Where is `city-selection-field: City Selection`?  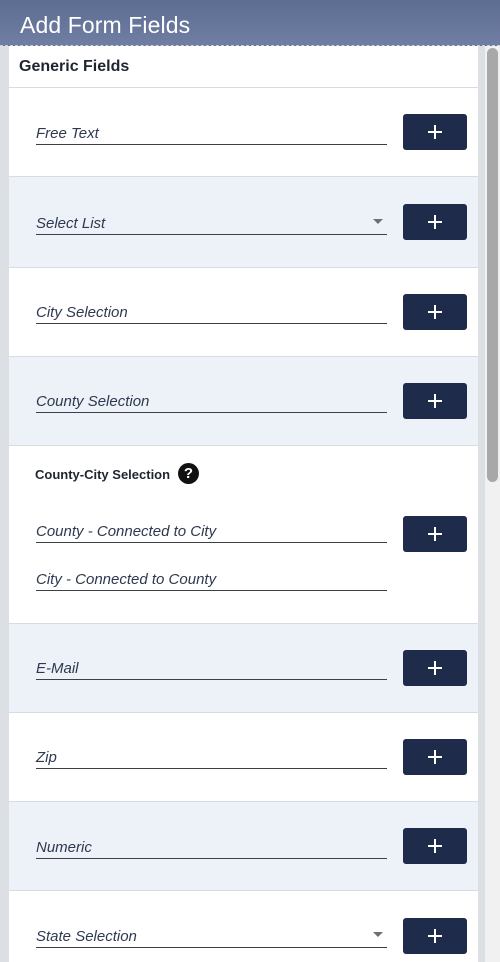
city-selection-field: City Selection is located at coordinates (211, 312).